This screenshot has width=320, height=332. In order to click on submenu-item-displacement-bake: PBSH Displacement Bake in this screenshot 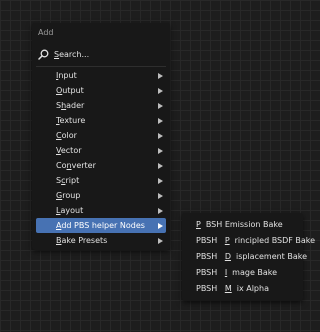, I will do `click(246, 256)`.